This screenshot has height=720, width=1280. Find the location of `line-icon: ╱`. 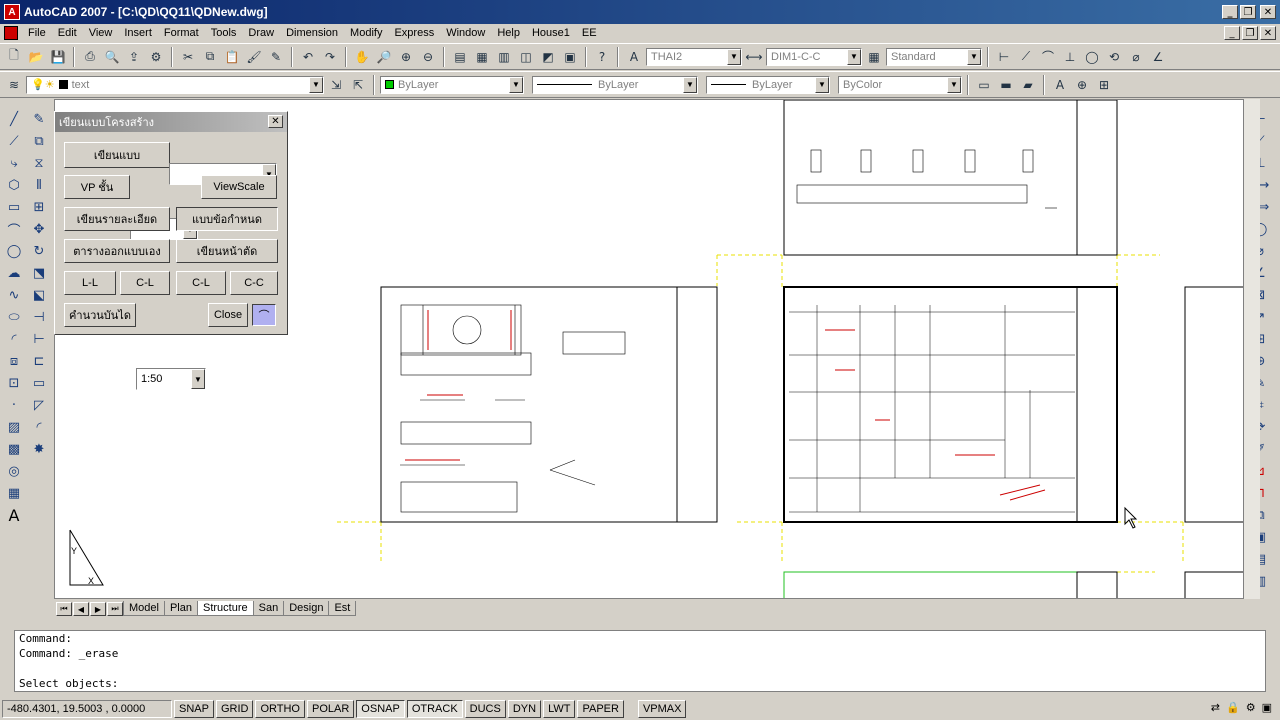

line-icon: ╱ is located at coordinates (14, 119).